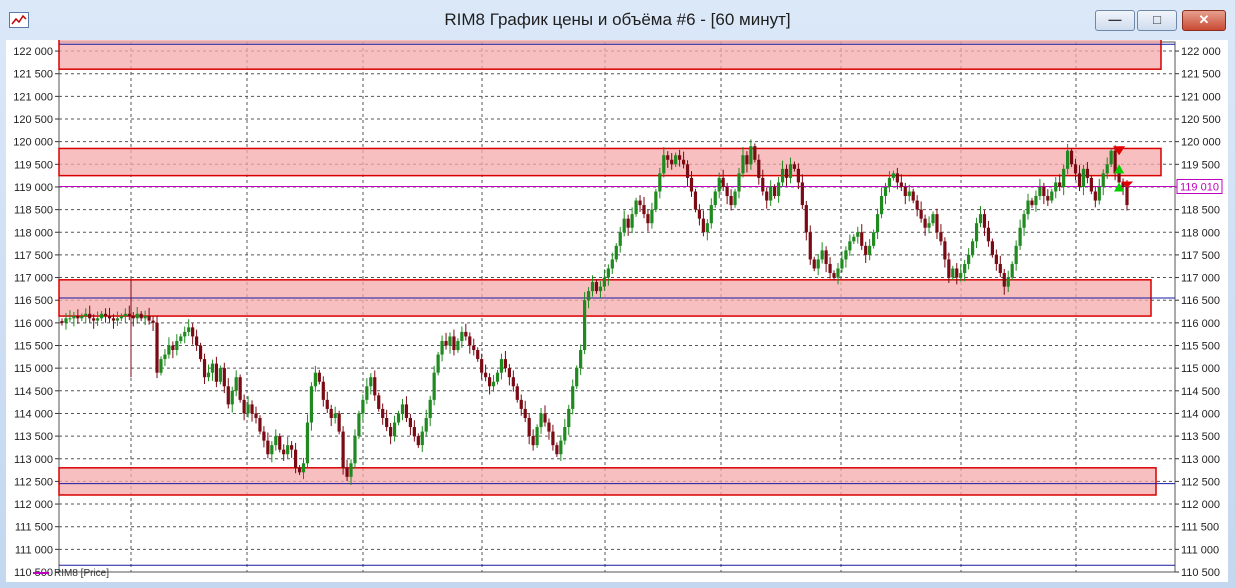  What do you see at coordinates (1200, 301) in the screenshot?
I see `y-tick-label-right: 116 500` at bounding box center [1200, 301].